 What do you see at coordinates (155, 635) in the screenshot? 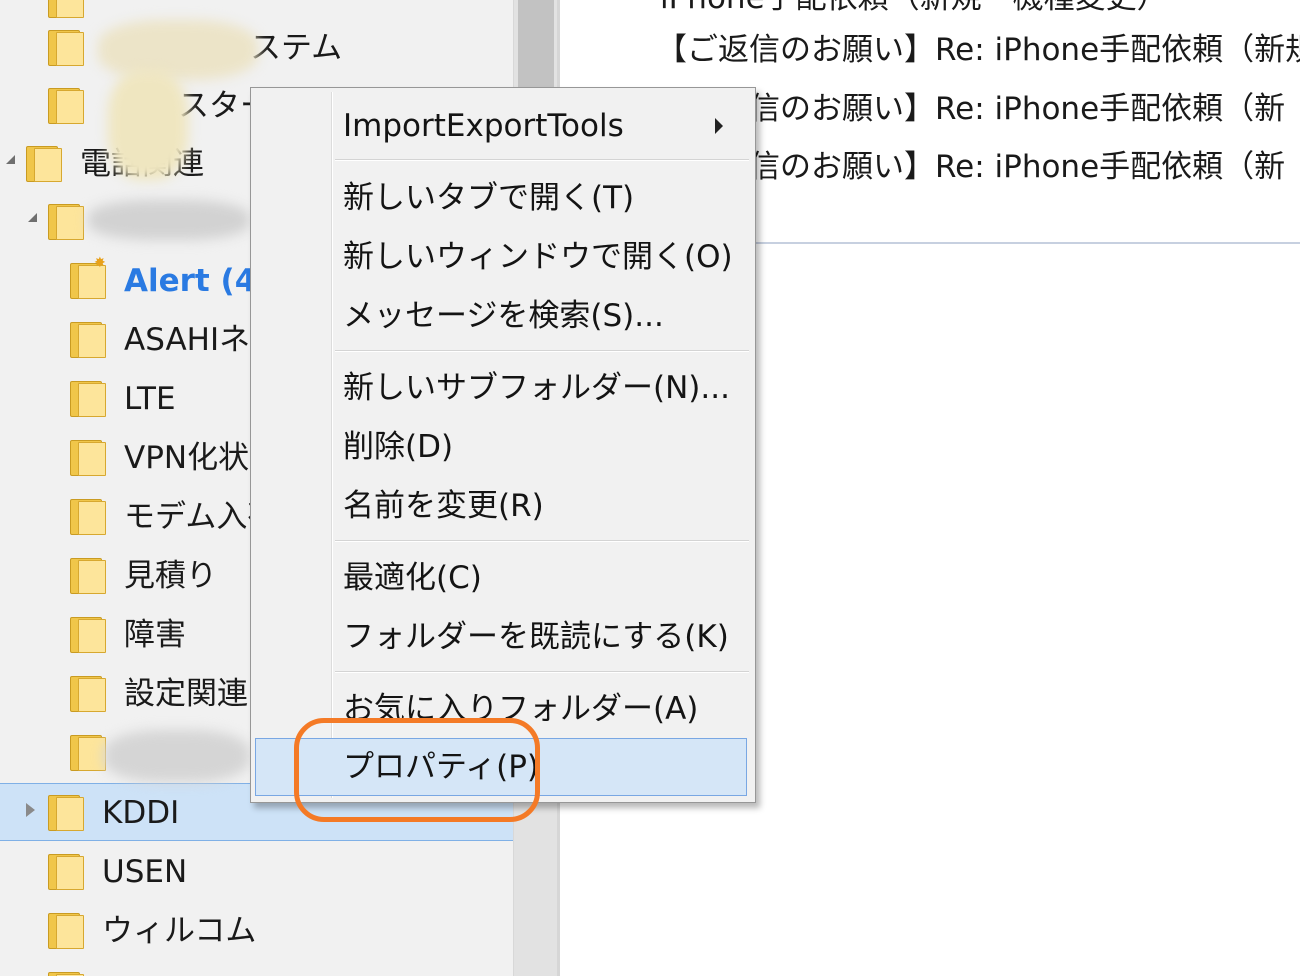
I see `folder-label: 障害` at bounding box center [155, 635].